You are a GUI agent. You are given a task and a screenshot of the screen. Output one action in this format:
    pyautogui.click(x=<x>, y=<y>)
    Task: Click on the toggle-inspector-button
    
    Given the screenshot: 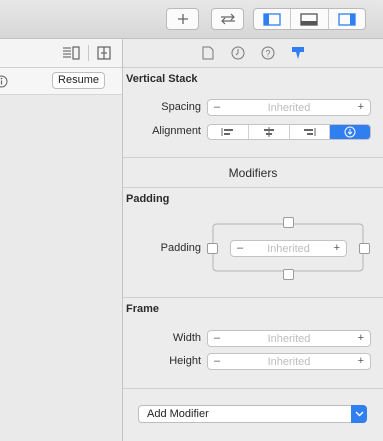 What is the action you would take?
    pyautogui.click(x=346, y=19)
    